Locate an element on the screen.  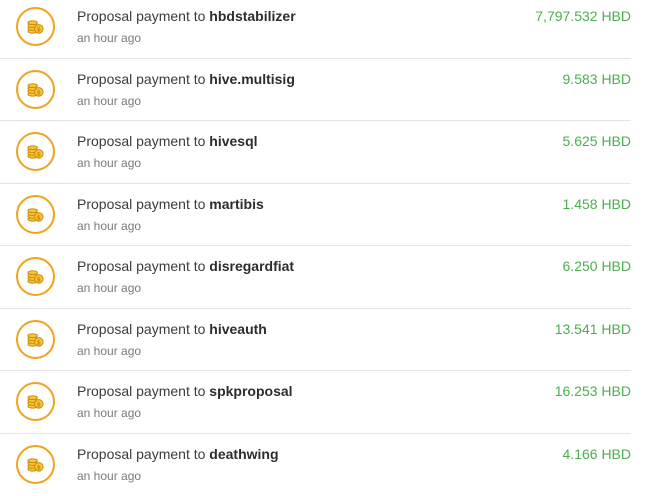
transaction-recipient: martibis is located at coordinates (236, 204).